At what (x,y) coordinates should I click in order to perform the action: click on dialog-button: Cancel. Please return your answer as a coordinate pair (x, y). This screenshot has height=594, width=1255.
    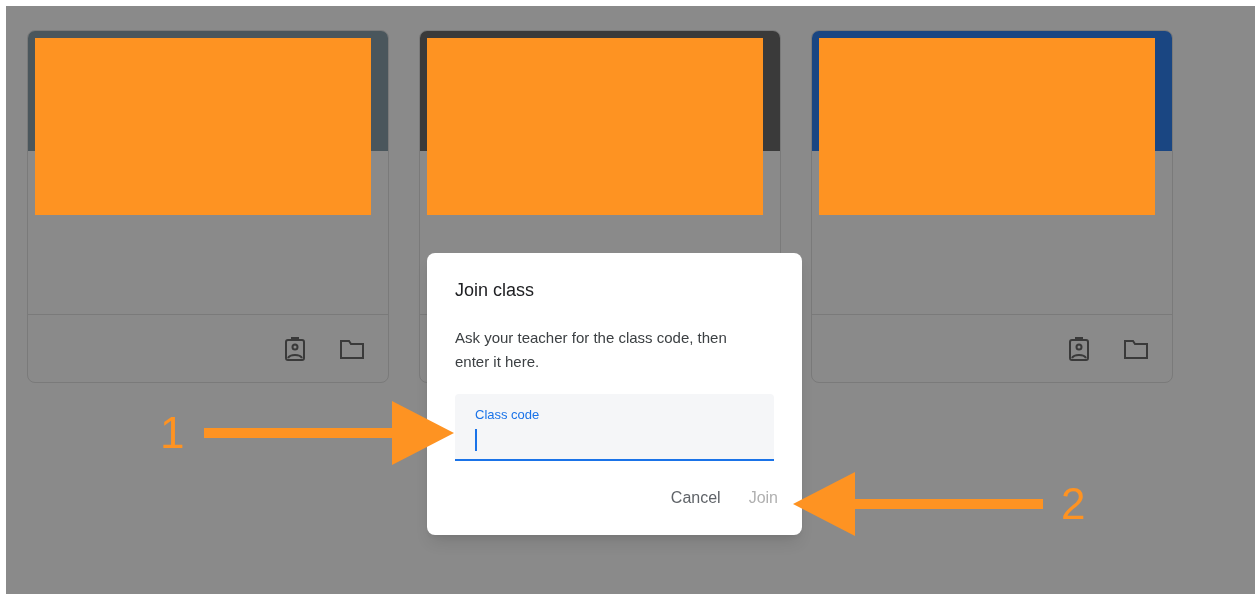
    Looking at the image, I should click on (695, 498).